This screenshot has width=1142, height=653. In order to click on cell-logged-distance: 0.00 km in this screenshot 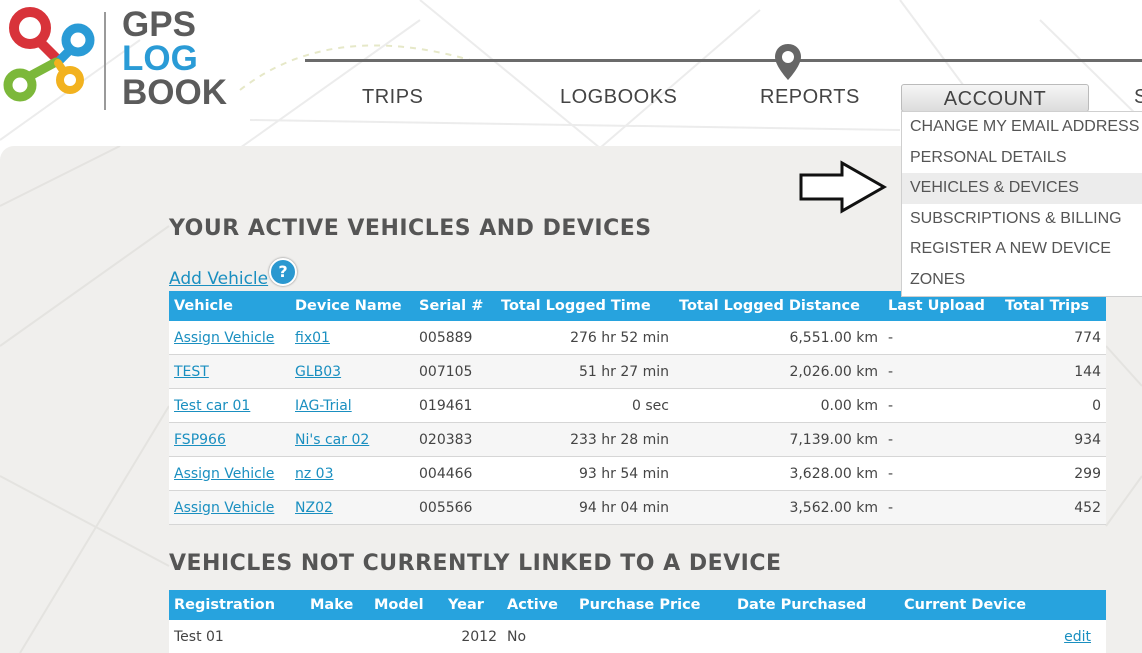, I will do `click(778, 405)`.